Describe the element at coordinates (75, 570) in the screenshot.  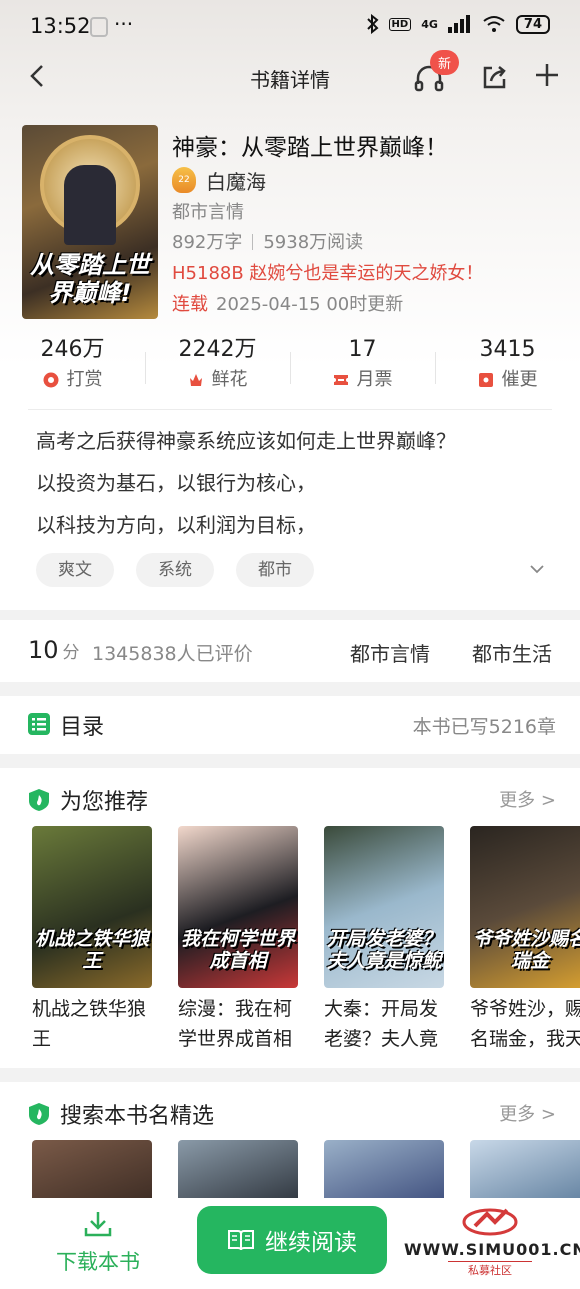
I see `tag-item: 爽文` at that location.